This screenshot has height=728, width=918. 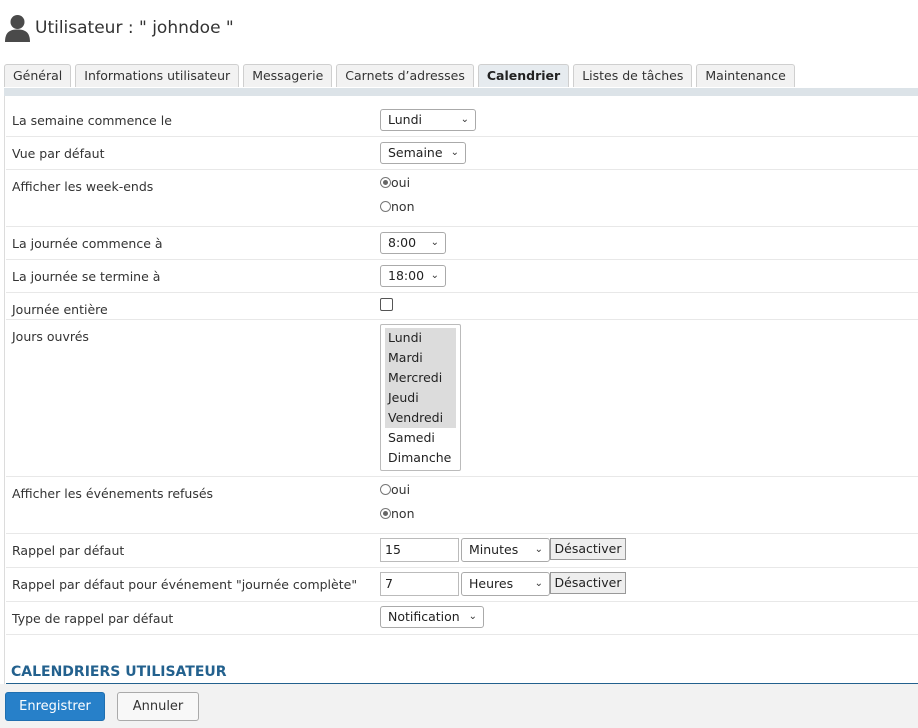 What do you see at coordinates (588, 549) in the screenshot?
I see `default-reminder-disable-button: Désactiver` at bounding box center [588, 549].